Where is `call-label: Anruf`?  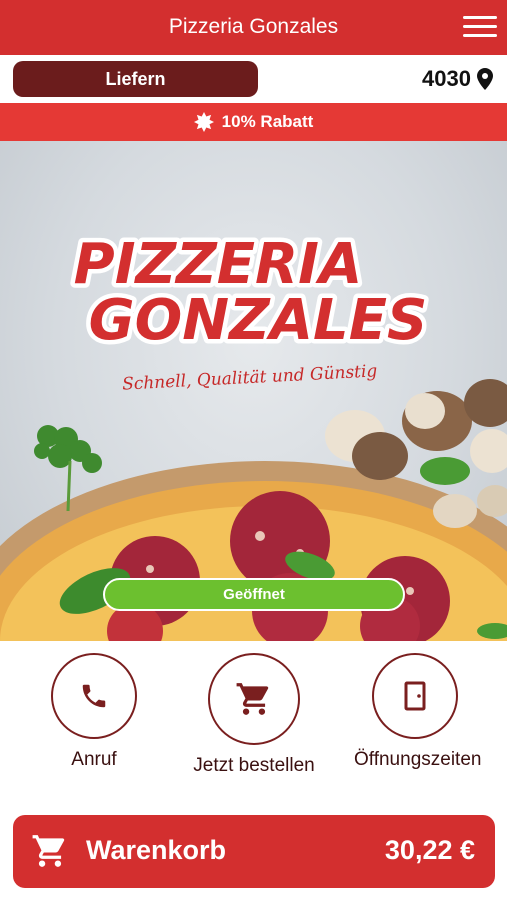 call-label: Anruf is located at coordinates (94, 759).